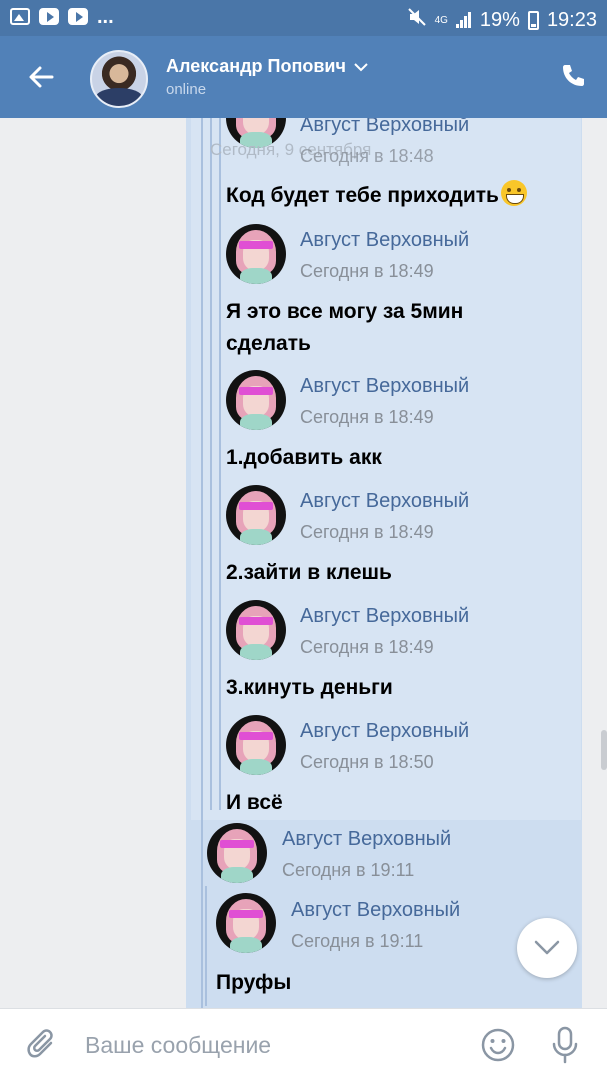  I want to click on back-button, so click(41, 77).